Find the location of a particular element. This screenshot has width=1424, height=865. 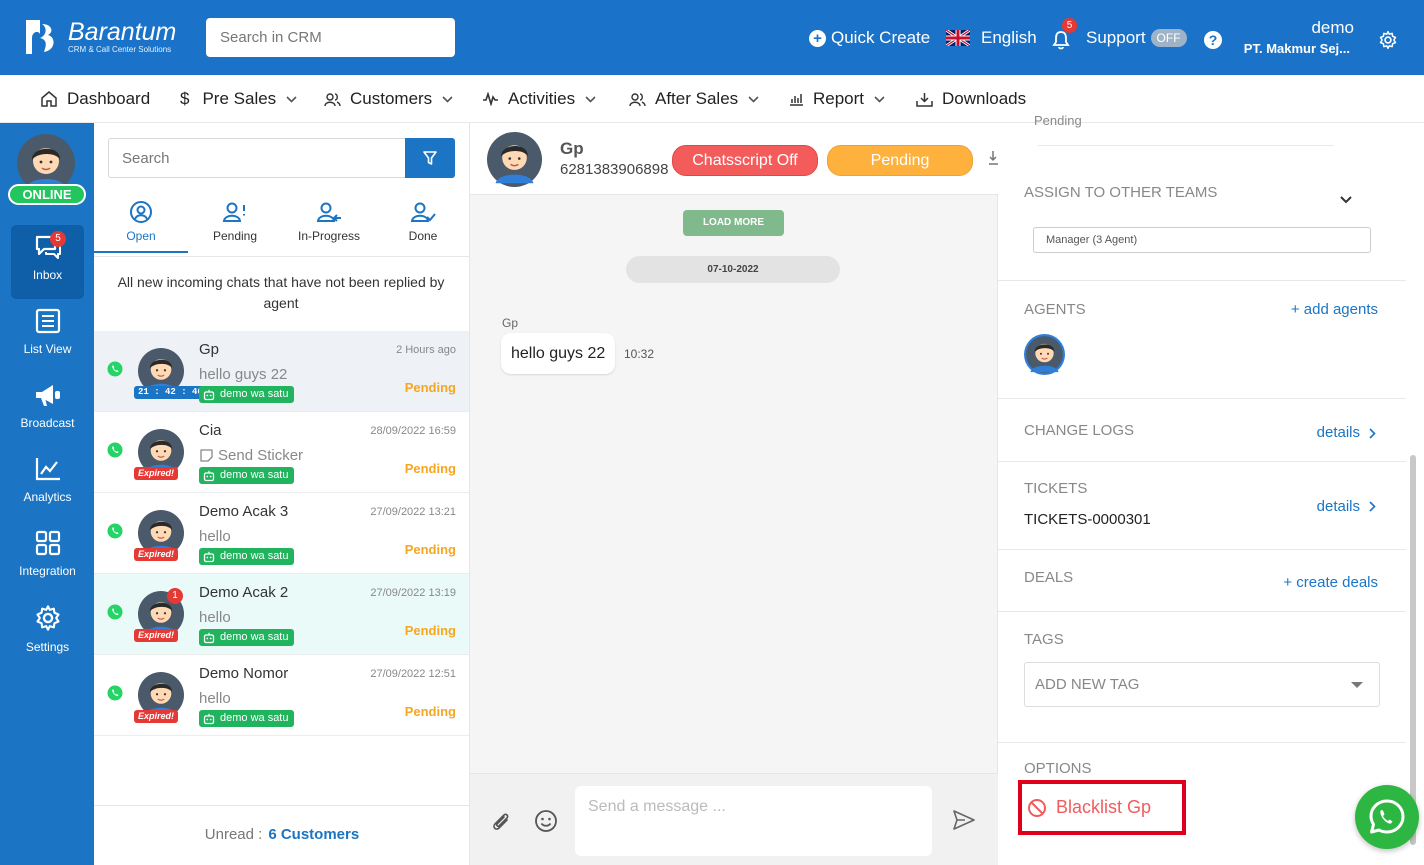

whatsapp-icon is located at coordinates (115, 612).